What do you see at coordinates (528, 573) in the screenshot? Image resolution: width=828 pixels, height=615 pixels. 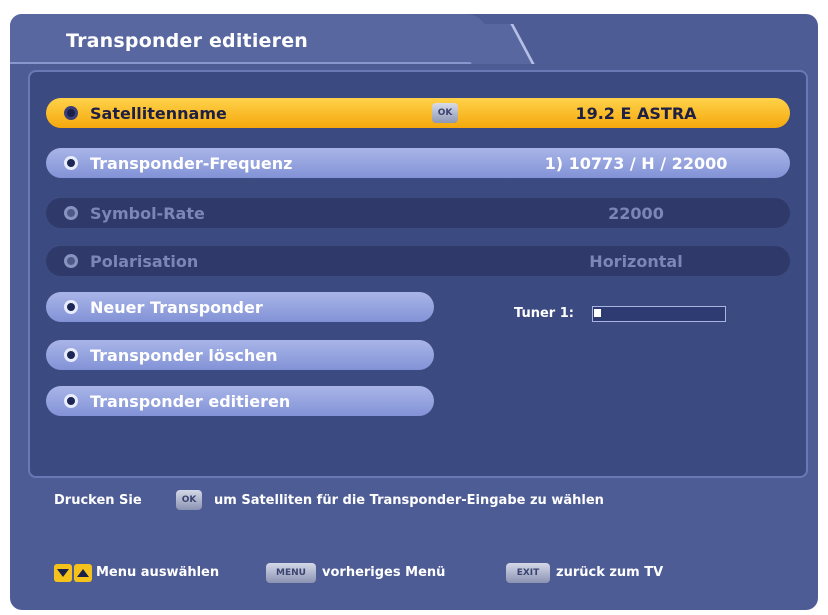 I see `exit-key-icon: EXIT` at bounding box center [528, 573].